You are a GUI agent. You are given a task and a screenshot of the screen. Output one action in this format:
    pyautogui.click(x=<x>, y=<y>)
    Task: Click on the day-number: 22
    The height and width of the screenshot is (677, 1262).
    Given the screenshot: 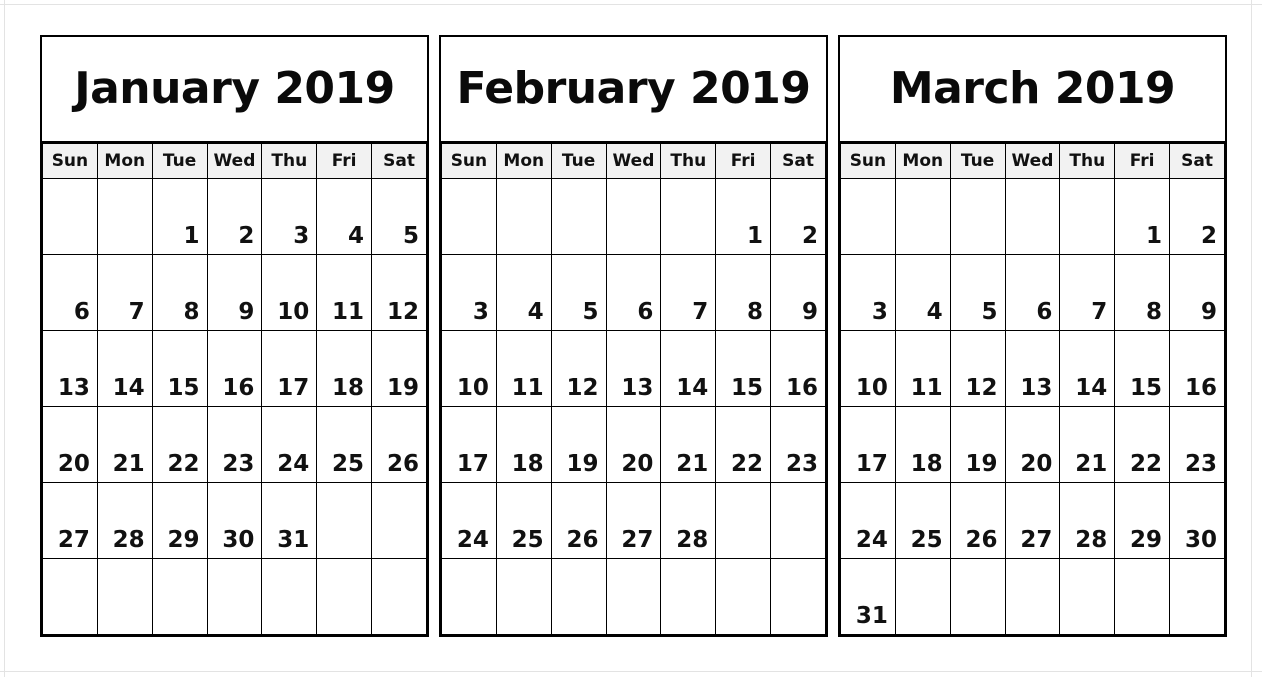 What is the action you would take?
    pyautogui.click(x=1146, y=464)
    